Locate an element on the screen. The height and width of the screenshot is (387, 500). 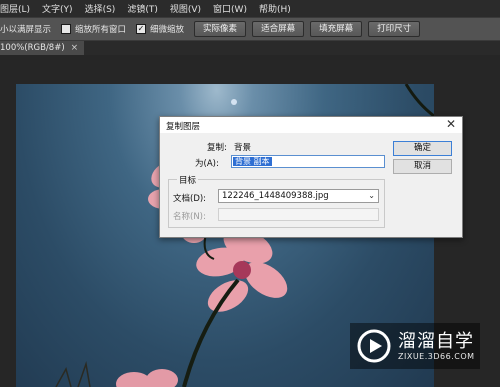
scrubby-zoom-option: ✓ 细微缩放 is located at coordinates (160, 29).